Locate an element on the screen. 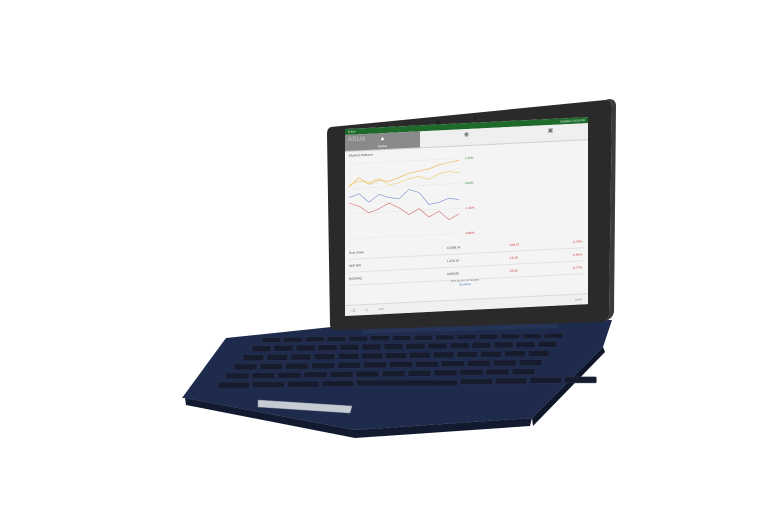  home-icon: ⌂ is located at coordinates (366, 310).